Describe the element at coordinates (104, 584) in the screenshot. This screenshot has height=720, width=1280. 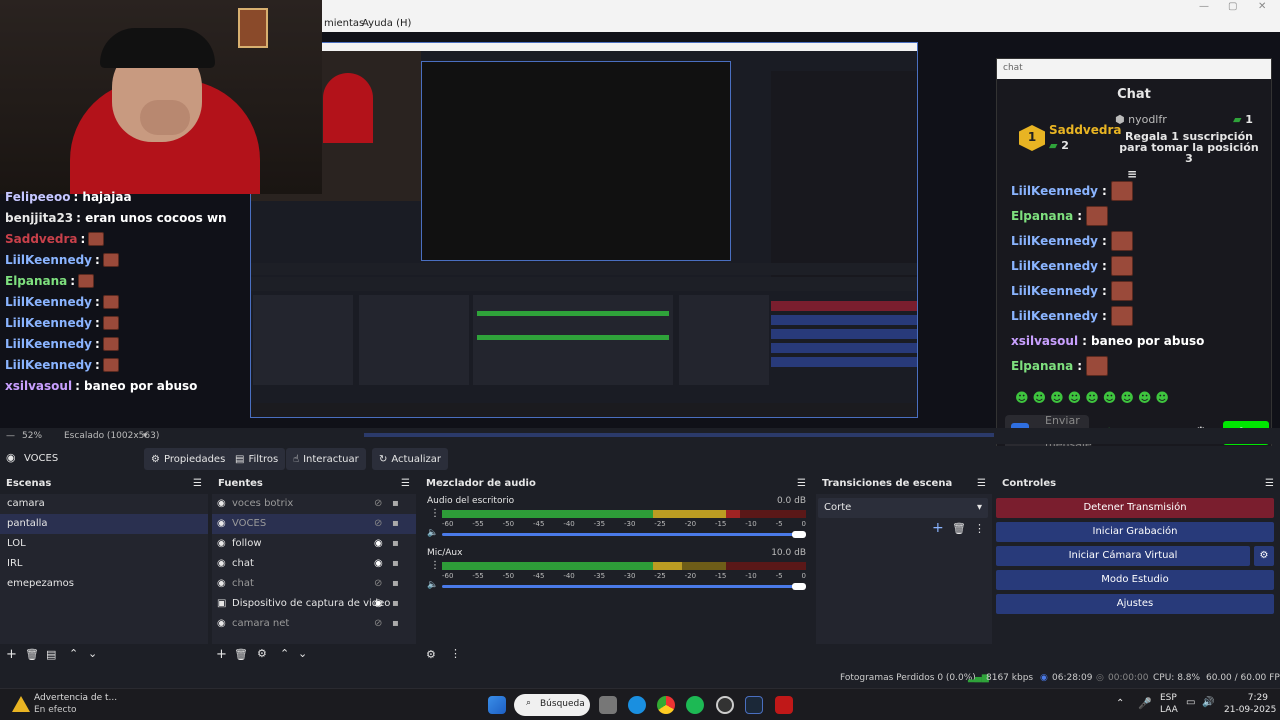
I see `scene-item: emepezamos` at that location.